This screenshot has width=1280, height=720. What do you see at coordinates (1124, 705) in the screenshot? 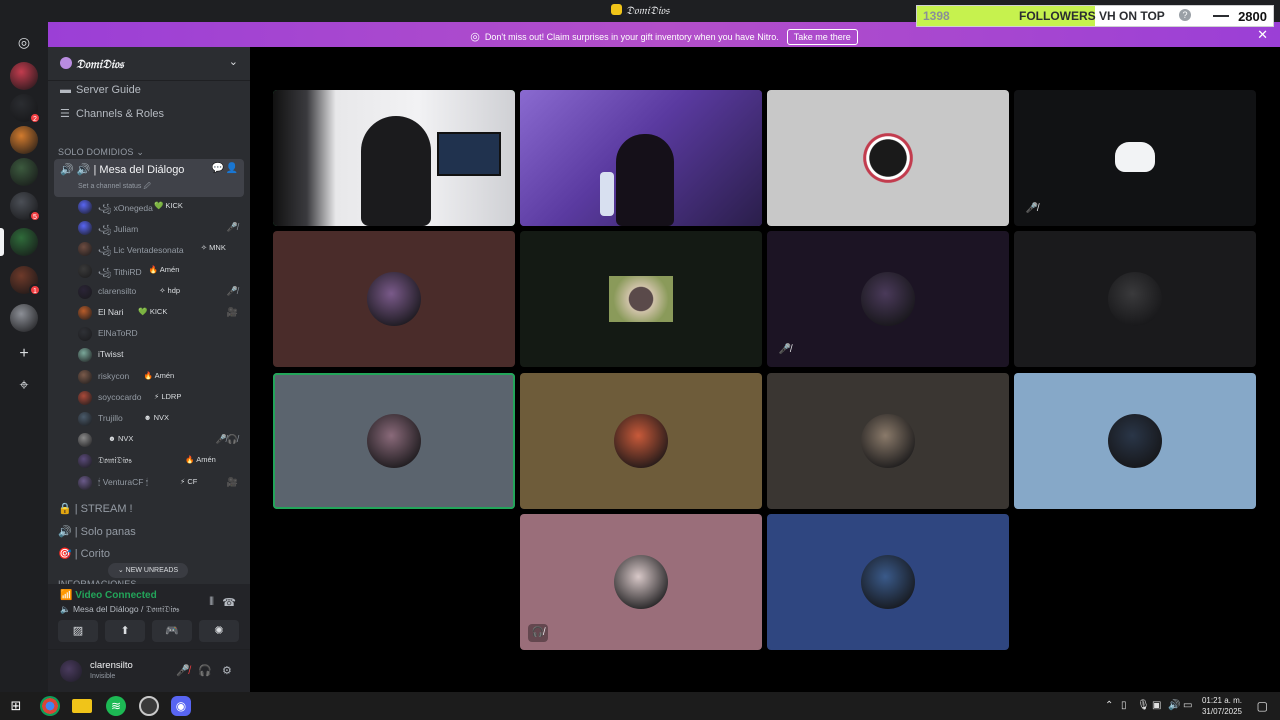
I see `device-icon: ▯` at bounding box center [1124, 705].